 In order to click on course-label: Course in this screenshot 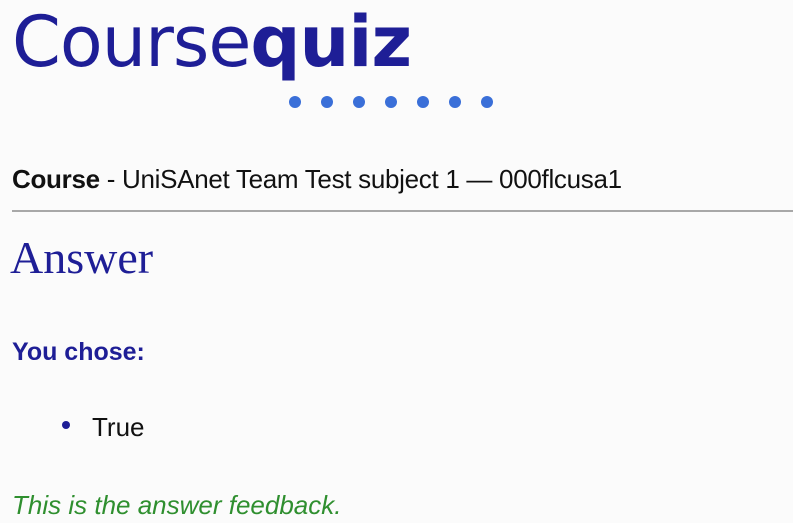, I will do `click(56, 179)`.